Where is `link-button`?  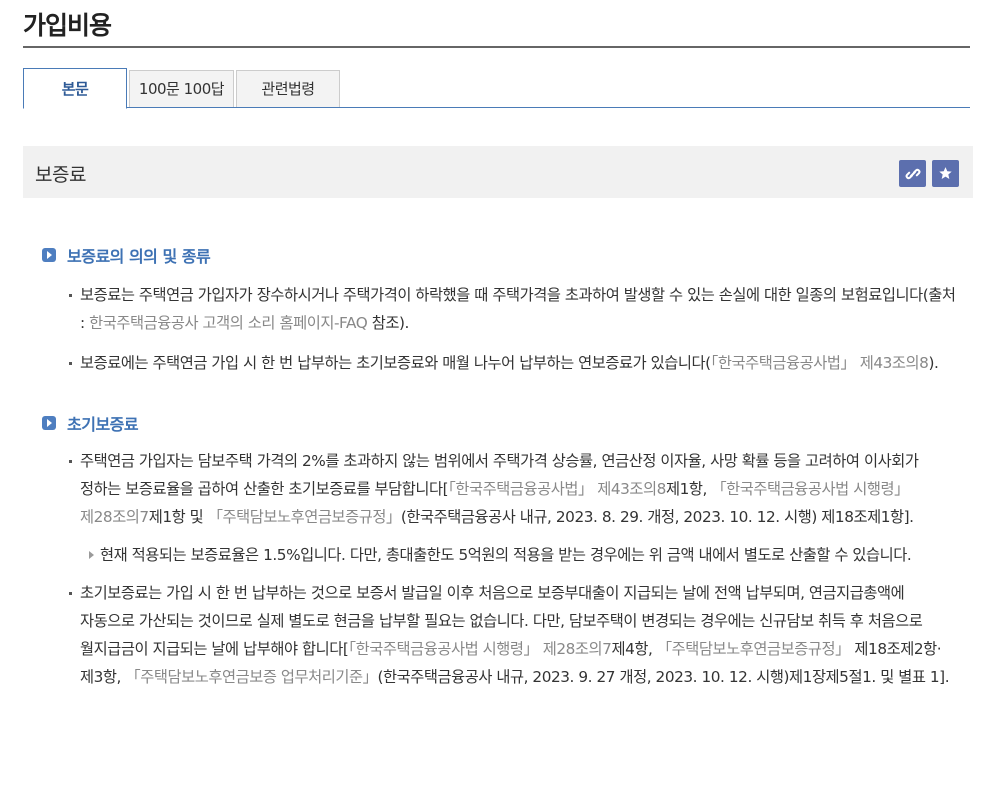 link-button is located at coordinates (912, 173).